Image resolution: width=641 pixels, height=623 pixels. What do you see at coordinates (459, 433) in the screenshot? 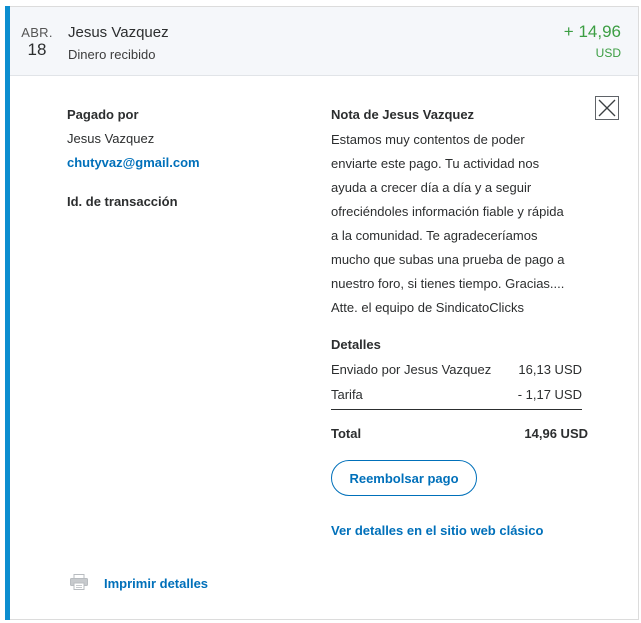
I see `total-row: Total 14,96 USD` at bounding box center [459, 433].